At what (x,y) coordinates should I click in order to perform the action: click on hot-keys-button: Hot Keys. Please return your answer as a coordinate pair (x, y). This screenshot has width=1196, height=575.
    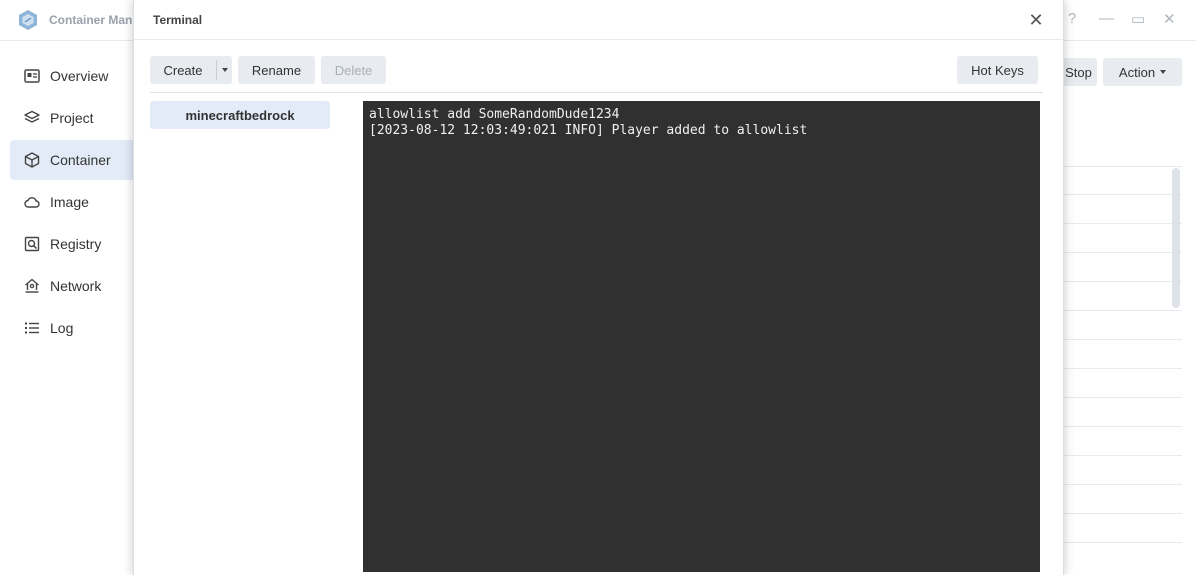
    Looking at the image, I should click on (997, 70).